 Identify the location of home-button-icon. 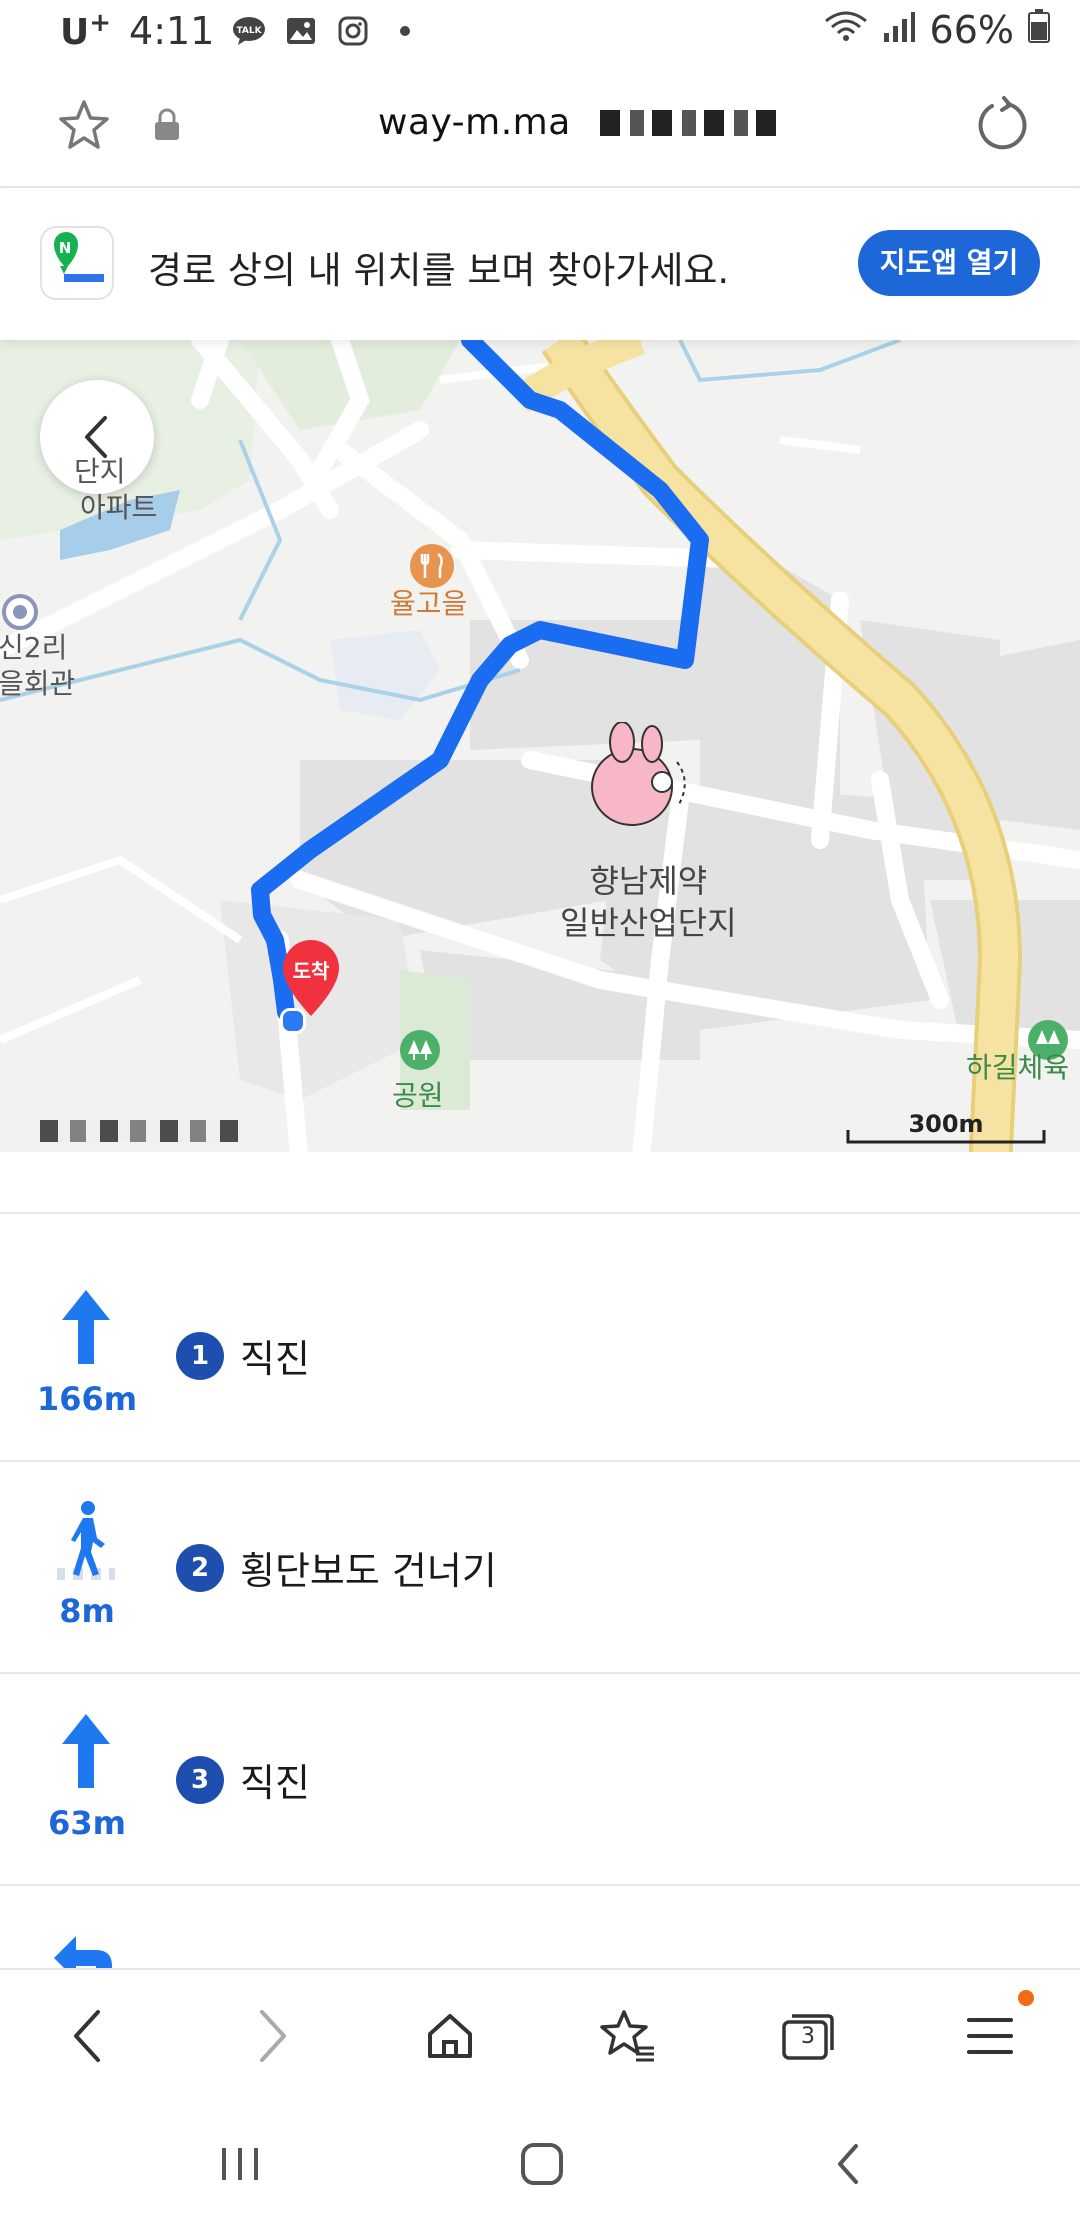
(542, 2164).